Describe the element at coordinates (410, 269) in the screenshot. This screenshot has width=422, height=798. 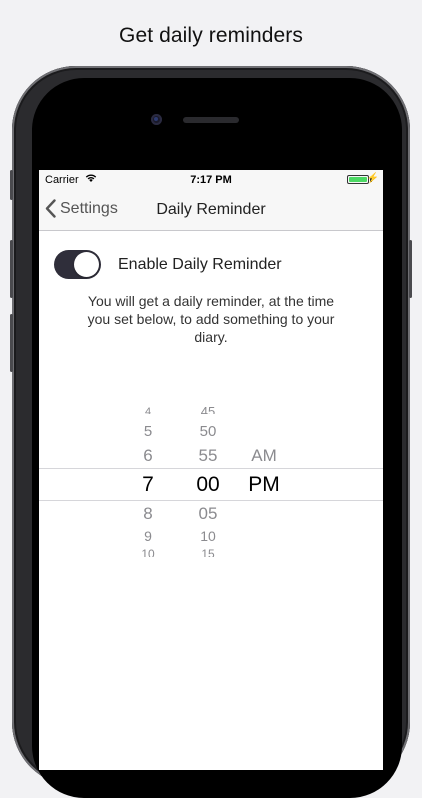
I see `power-button` at that location.